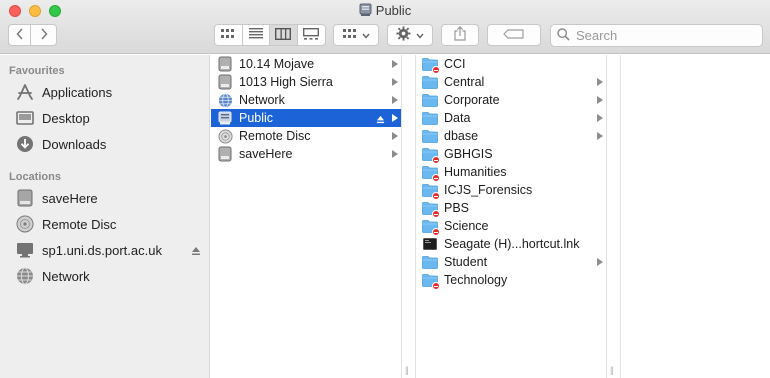  I want to click on list-item: Data, so click(511, 118).